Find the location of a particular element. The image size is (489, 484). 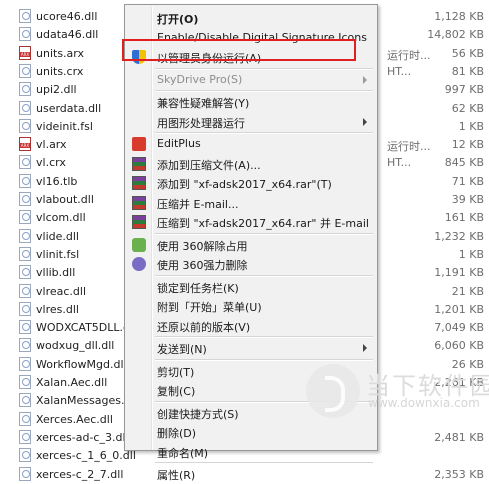

file-size: 161 KB is located at coordinates (464, 218).